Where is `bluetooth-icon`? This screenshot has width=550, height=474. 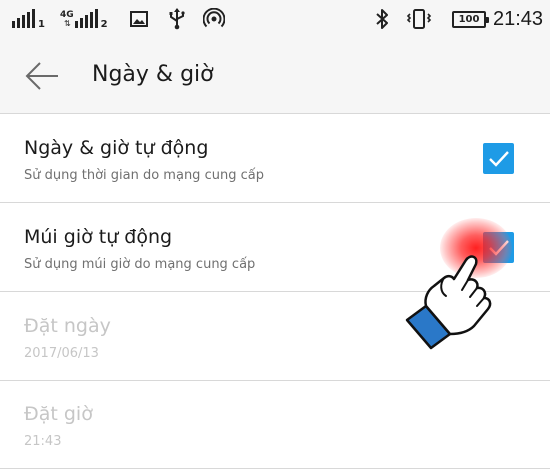 bluetooth-icon is located at coordinates (382, 19).